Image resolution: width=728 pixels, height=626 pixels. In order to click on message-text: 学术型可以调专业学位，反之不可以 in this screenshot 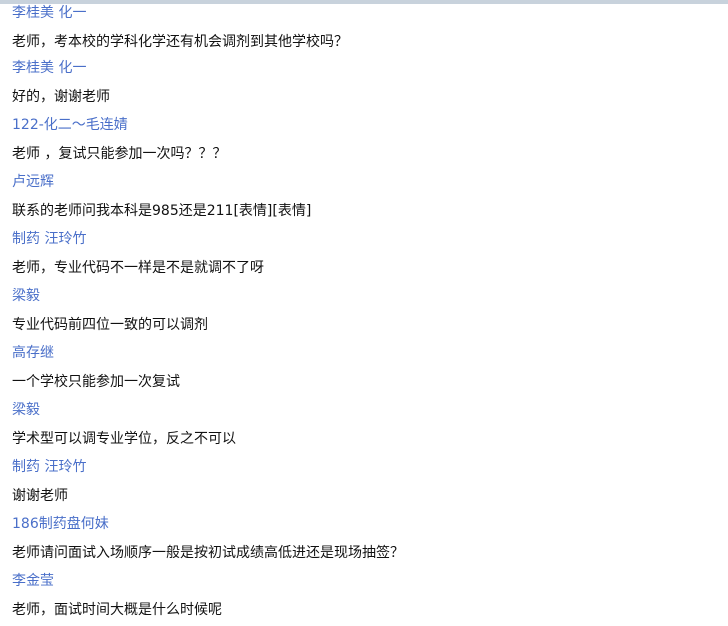, I will do `click(124, 439)`.